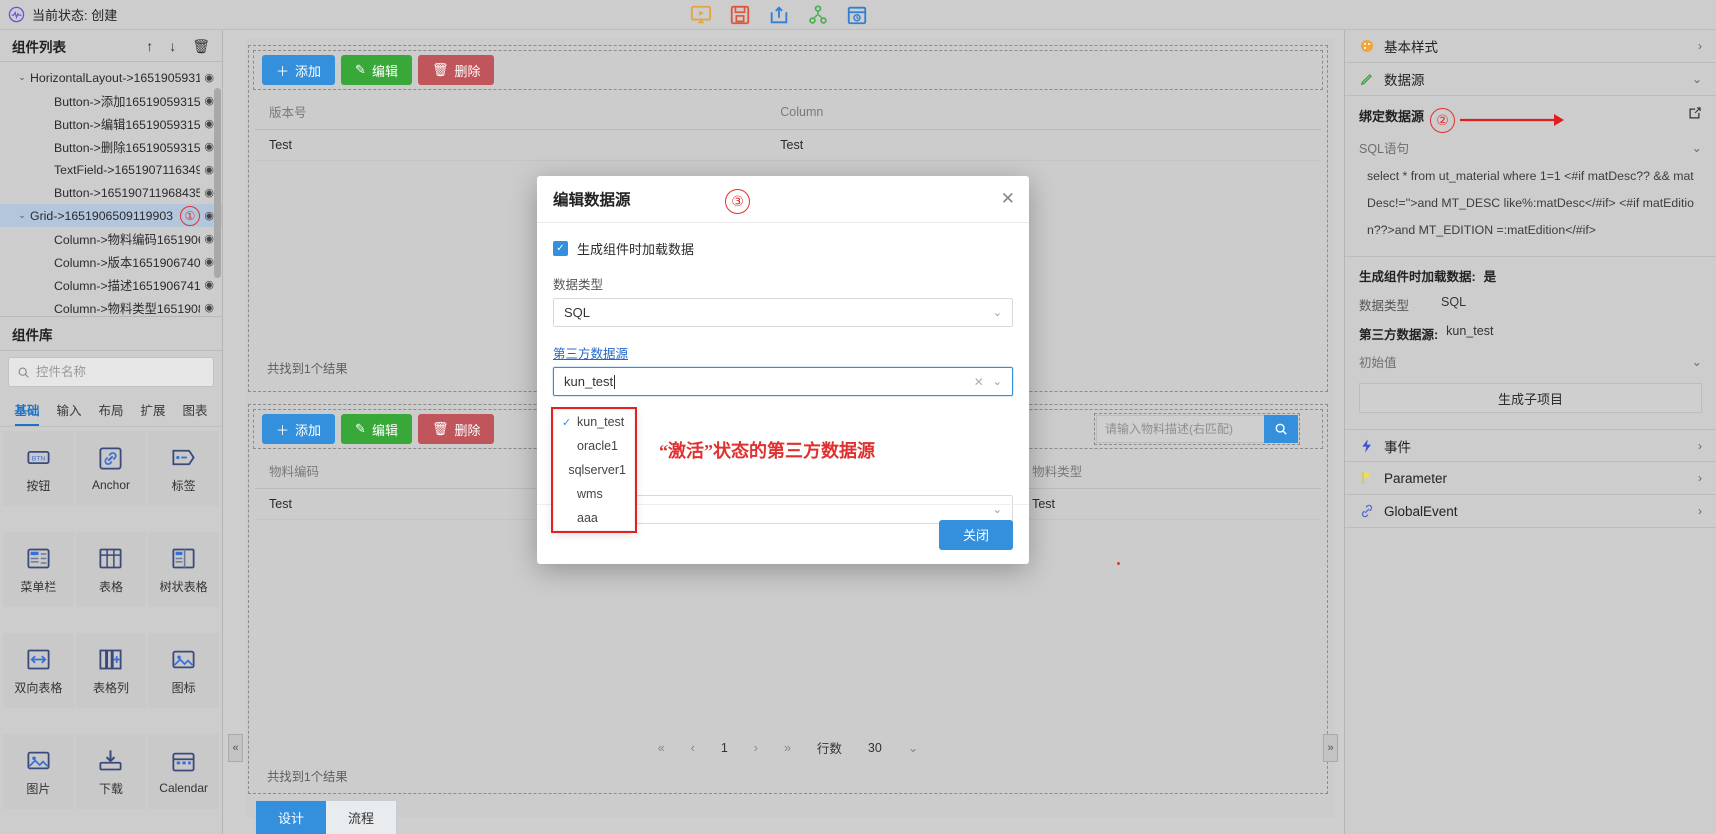  I want to click on rows-value: 30, so click(875, 748).